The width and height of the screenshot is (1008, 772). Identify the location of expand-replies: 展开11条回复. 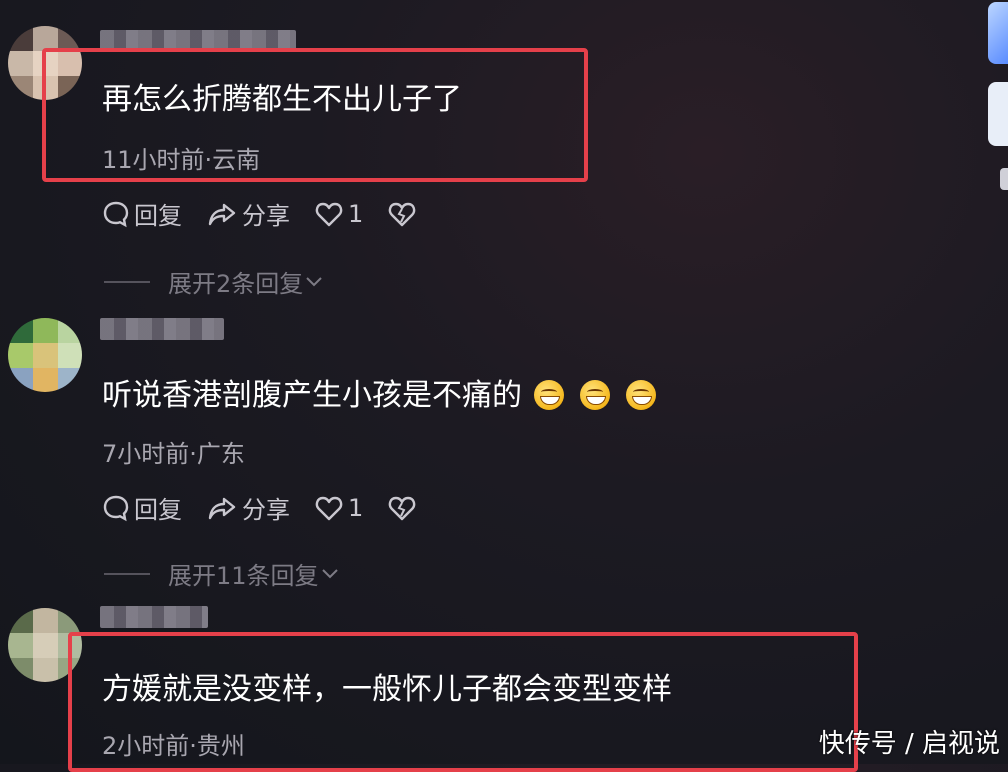
(221, 573).